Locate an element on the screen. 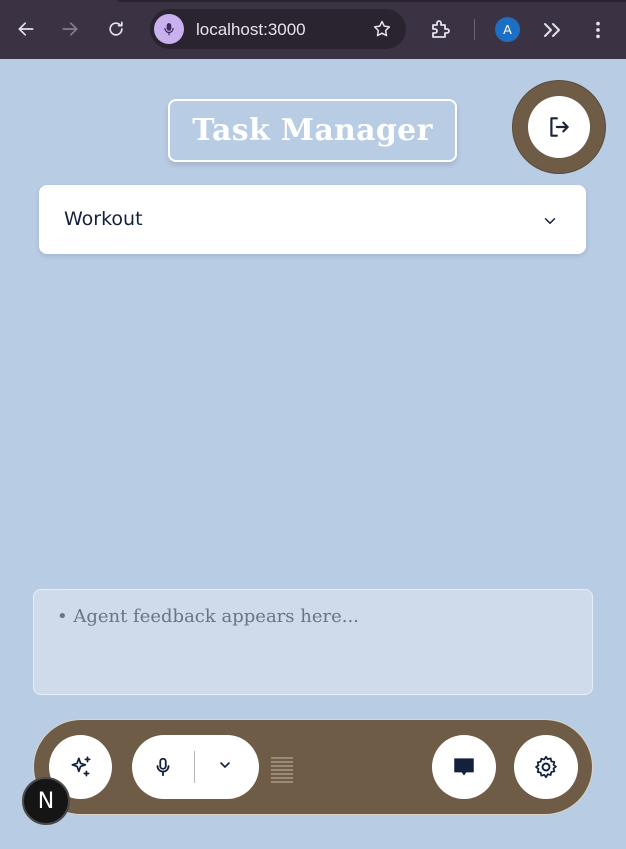 This screenshot has width=626, height=849. settings-icon is located at coordinates (546, 767).